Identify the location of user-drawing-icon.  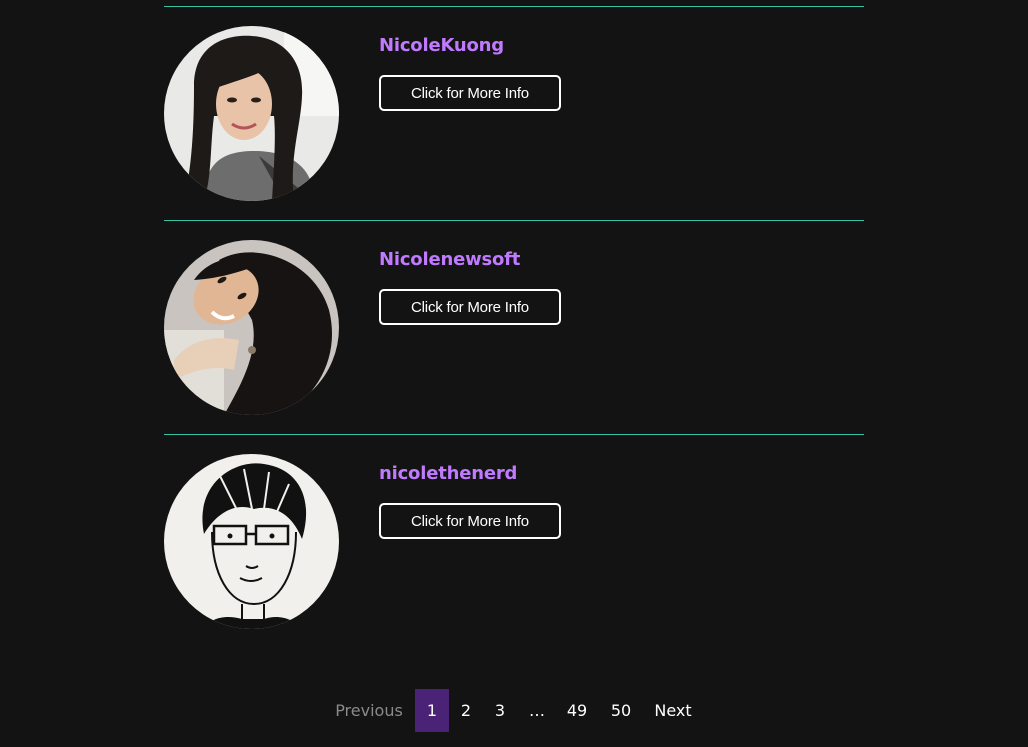
(251, 541).